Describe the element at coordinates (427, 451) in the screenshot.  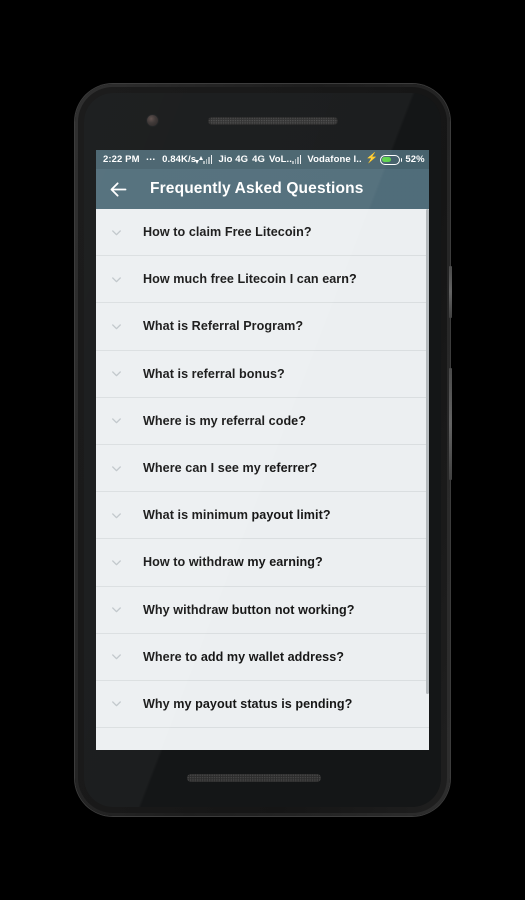
I see `scrollbar-thumb` at that location.